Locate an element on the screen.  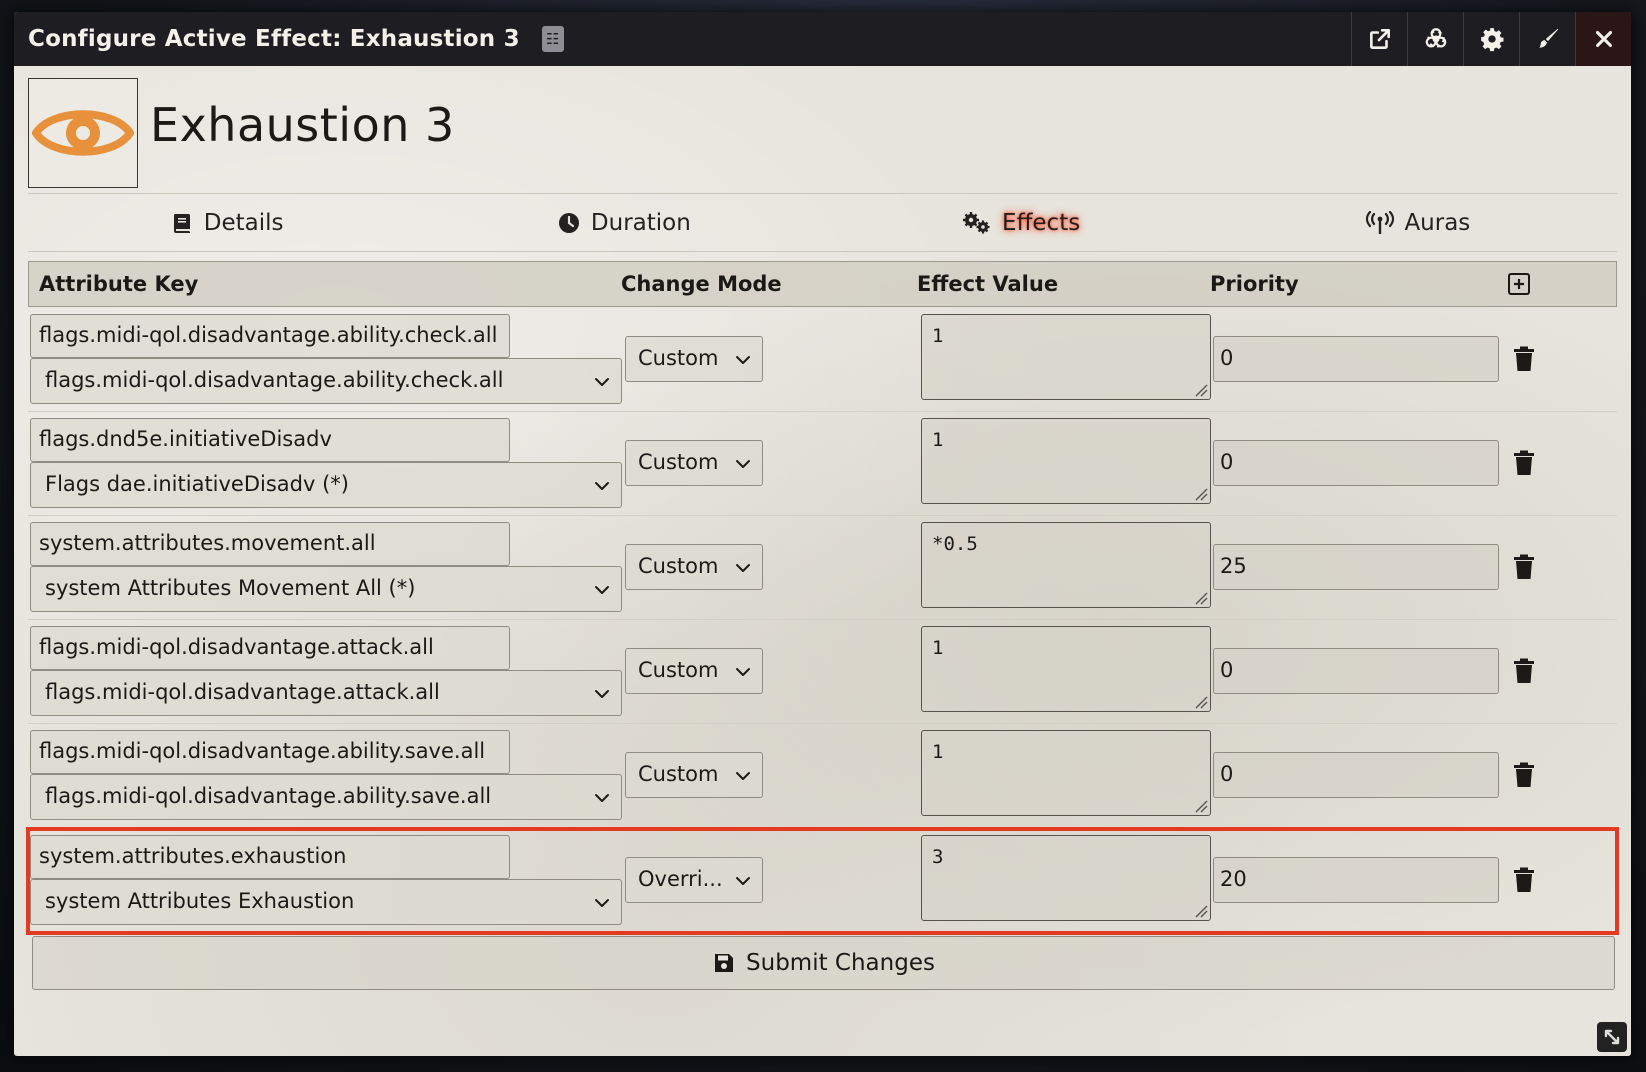
attribute-key-input: system.attributes.exhaustion is located at coordinates (270, 857).